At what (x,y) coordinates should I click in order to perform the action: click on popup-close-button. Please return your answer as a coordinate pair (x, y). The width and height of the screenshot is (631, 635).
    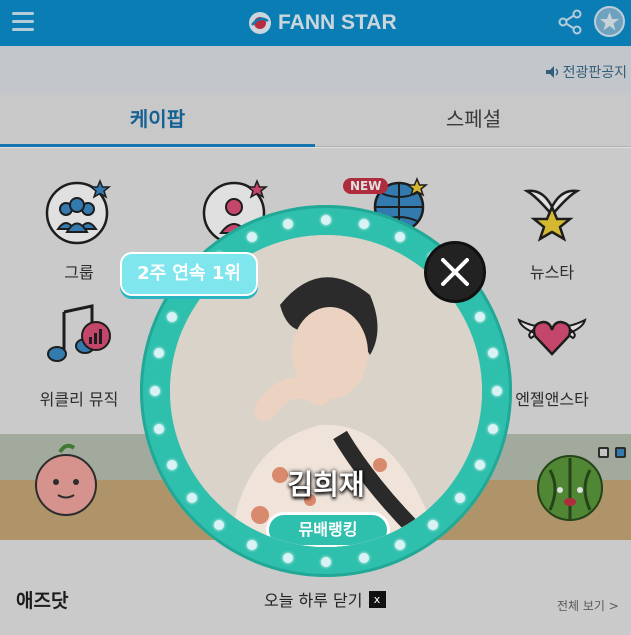
    Looking at the image, I should click on (455, 272).